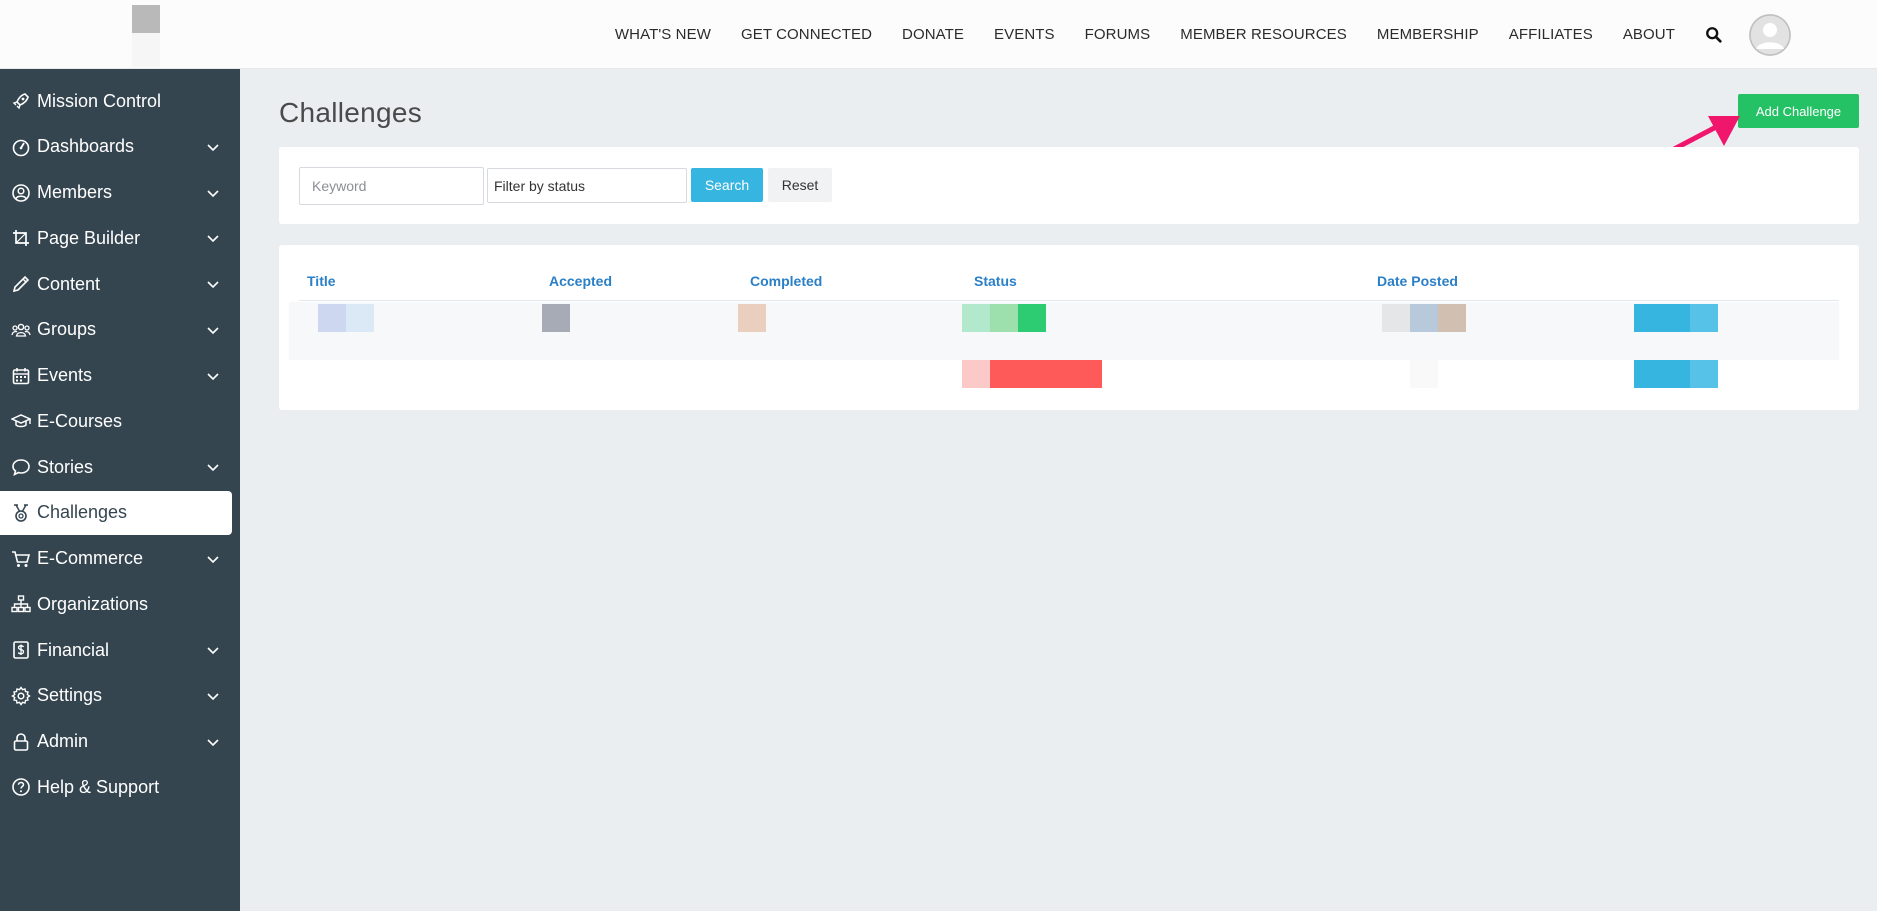 The width and height of the screenshot is (1877, 911). Describe the element at coordinates (21, 148) in the screenshot. I see `gauge-icon` at that location.